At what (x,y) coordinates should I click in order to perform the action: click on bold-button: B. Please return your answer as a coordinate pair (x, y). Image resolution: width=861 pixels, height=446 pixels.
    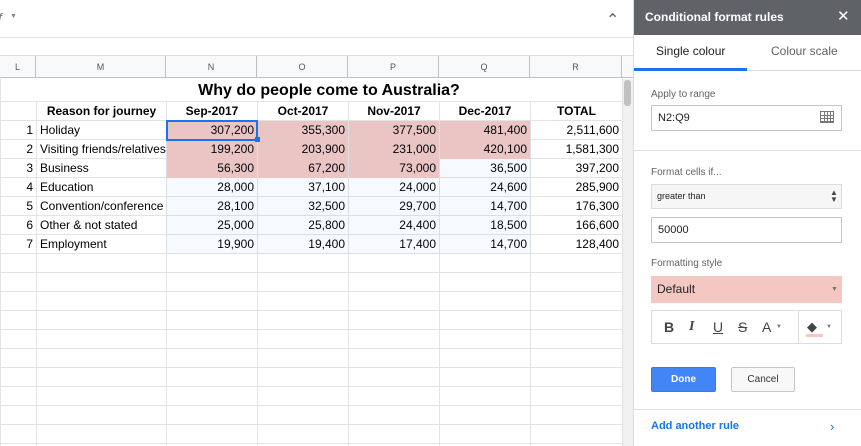
    Looking at the image, I should click on (669, 327).